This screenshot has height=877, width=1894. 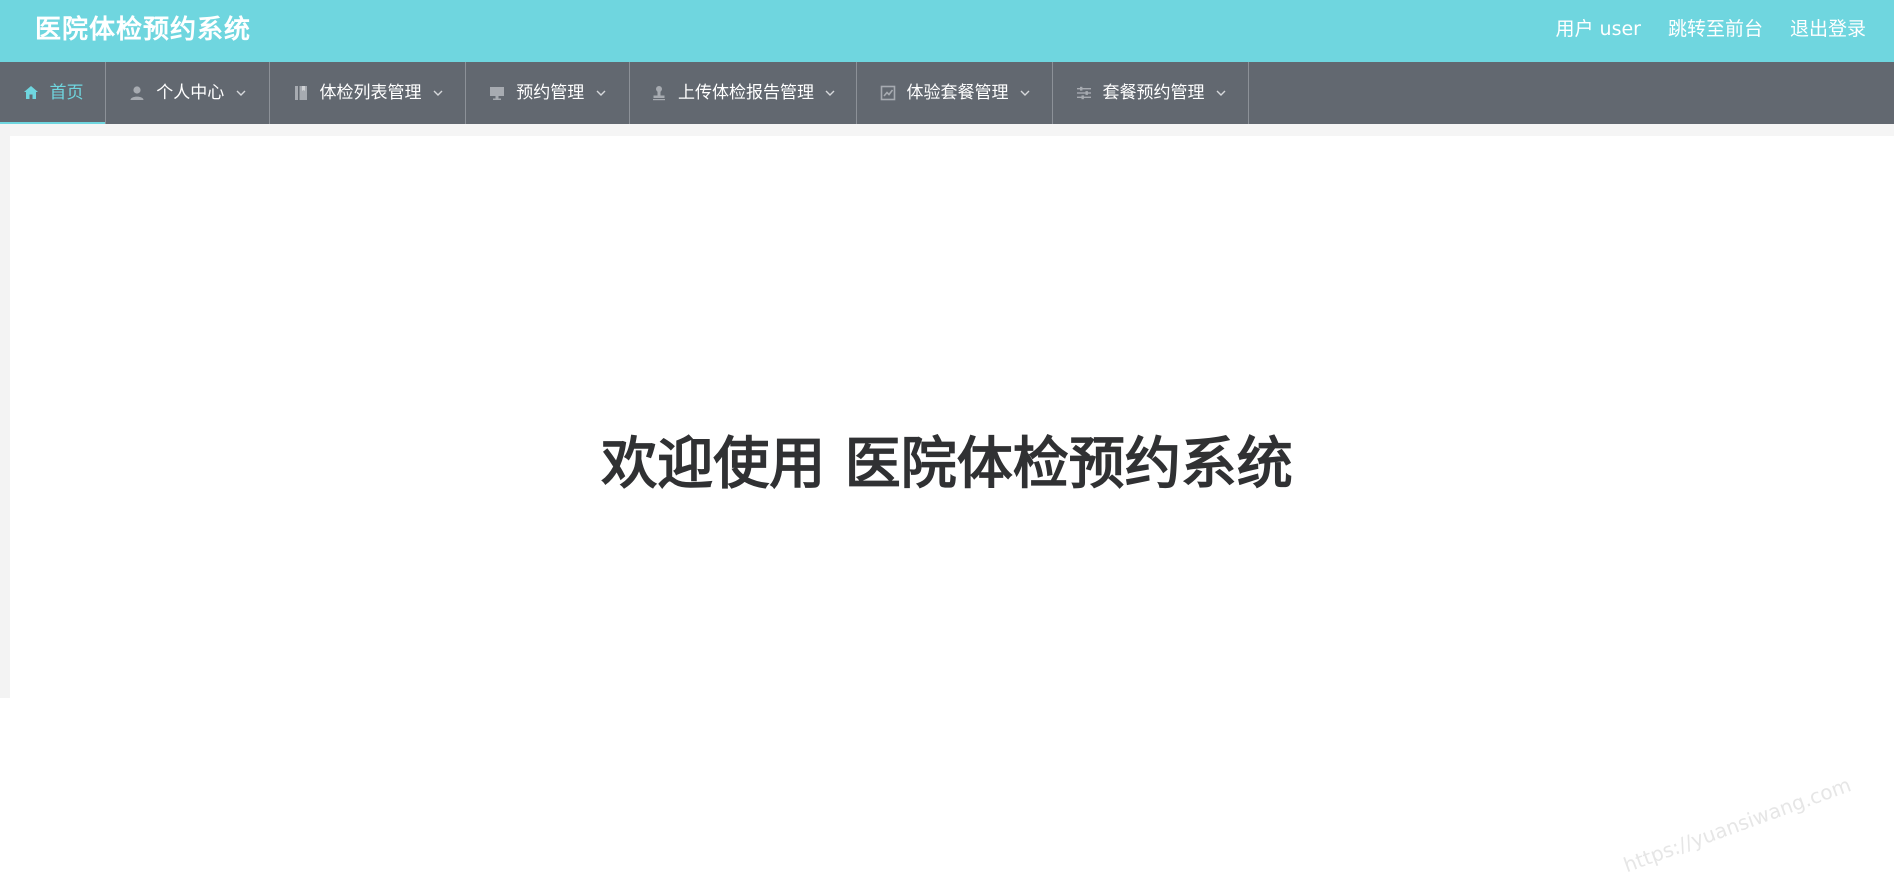 I want to click on nav-item-appointment: 预约管理, so click(x=548, y=93).